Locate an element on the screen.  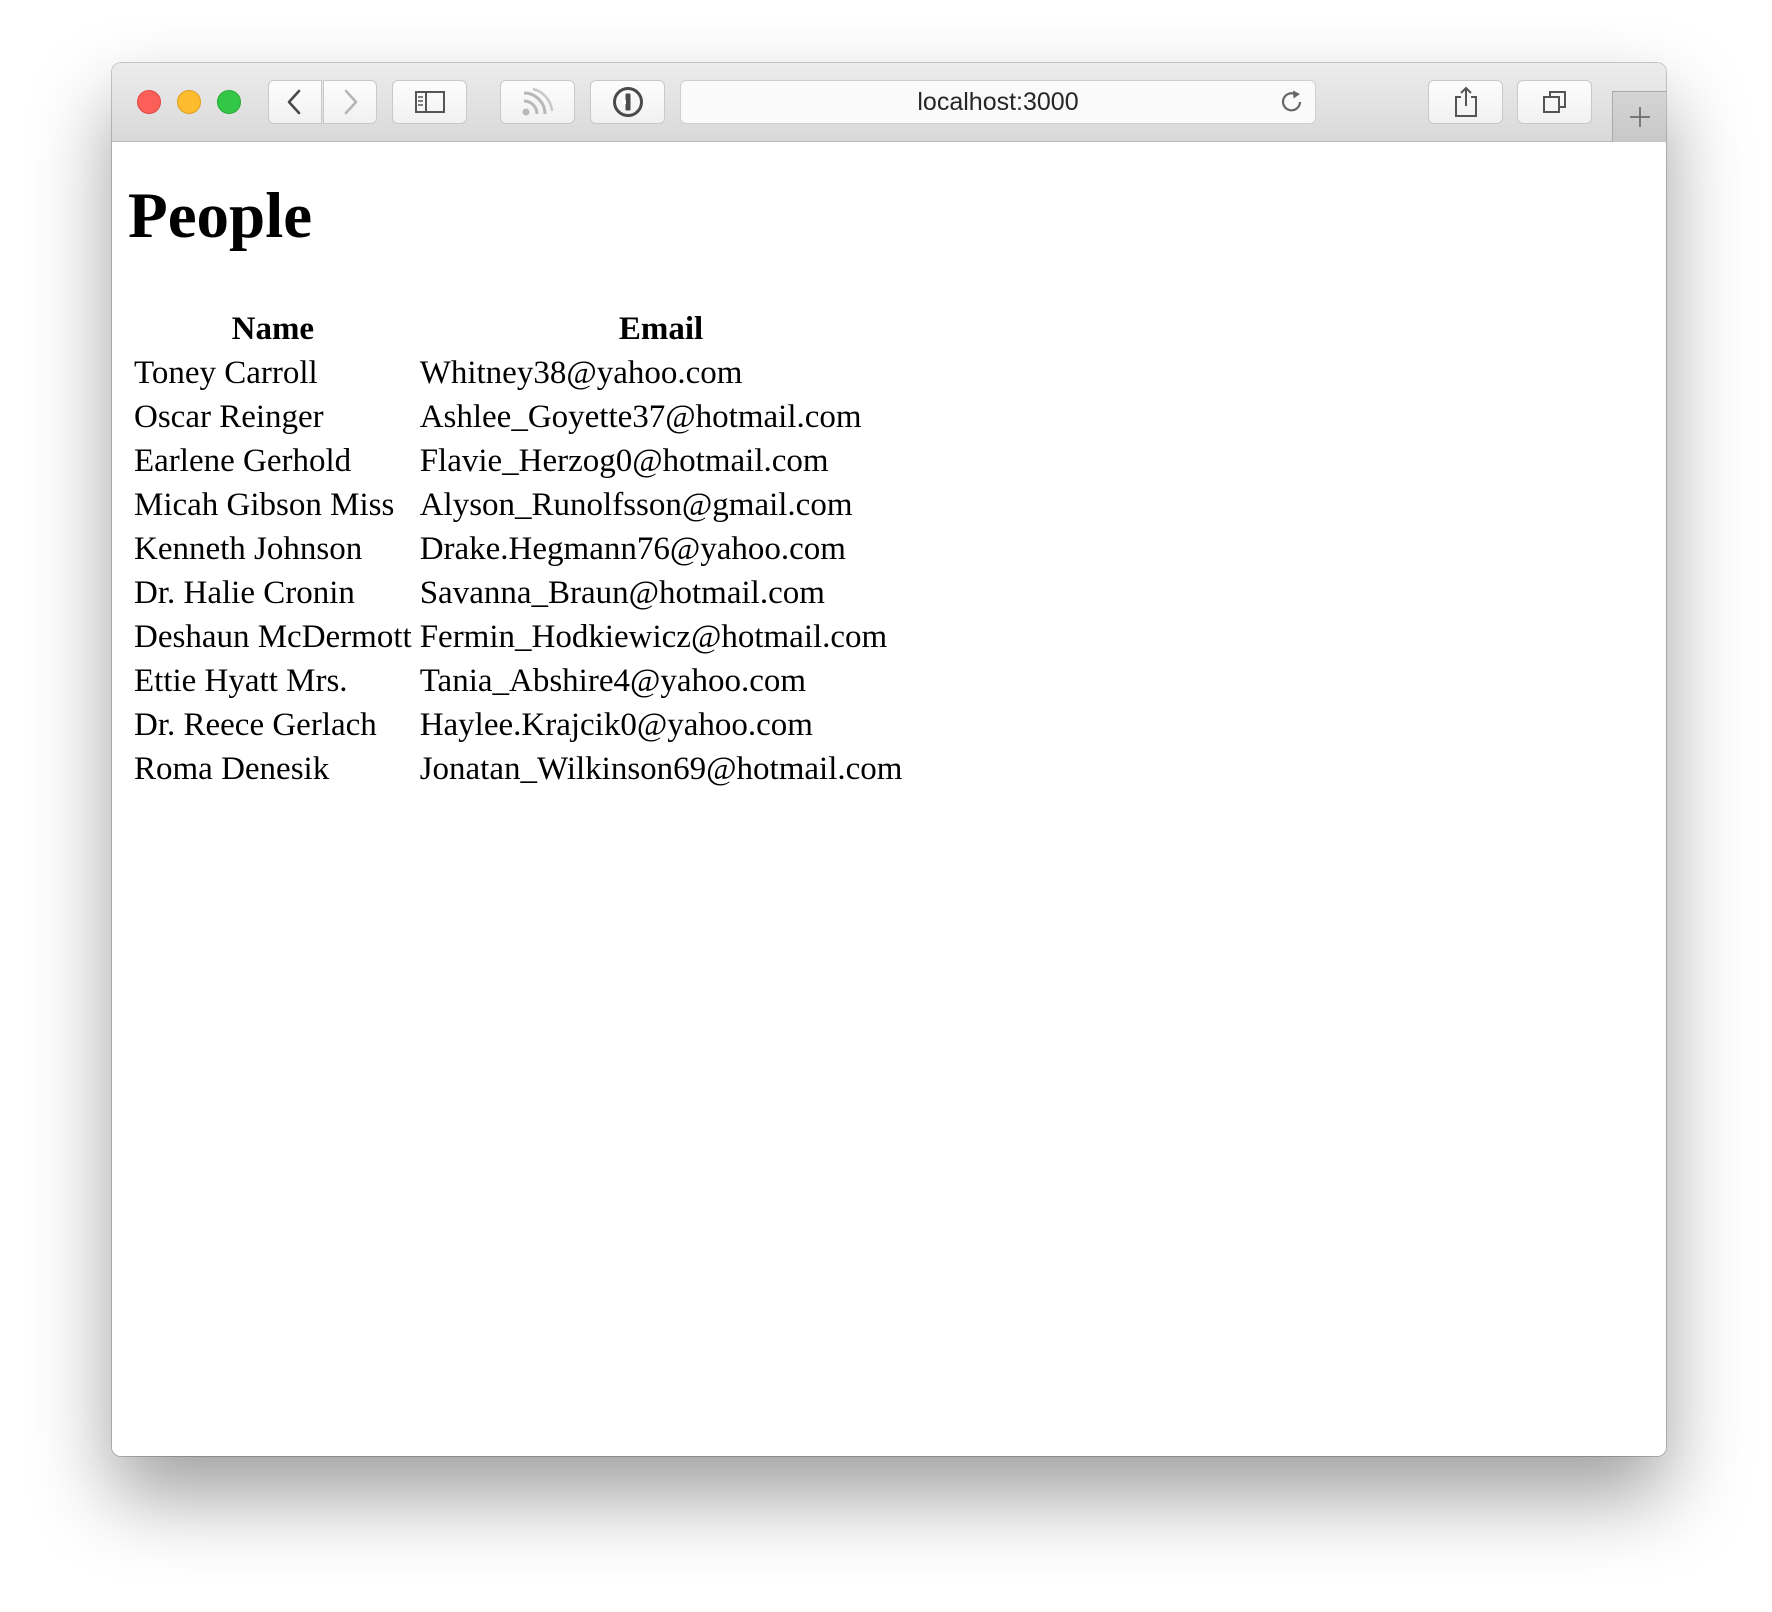
forward-button is located at coordinates (350, 102).